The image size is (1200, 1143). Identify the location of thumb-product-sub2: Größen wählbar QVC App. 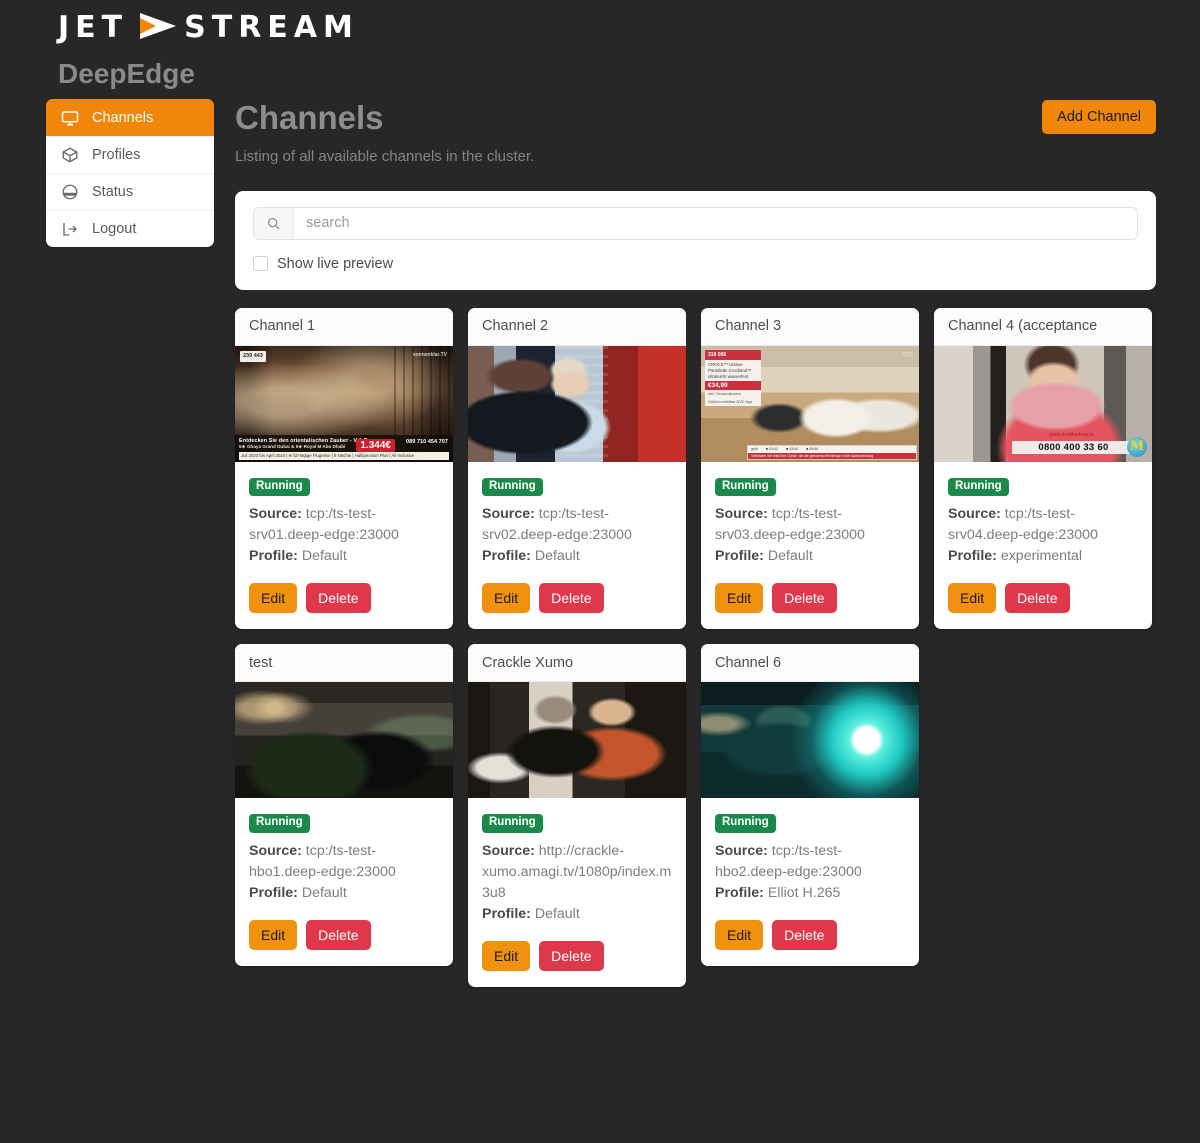
(730, 401).